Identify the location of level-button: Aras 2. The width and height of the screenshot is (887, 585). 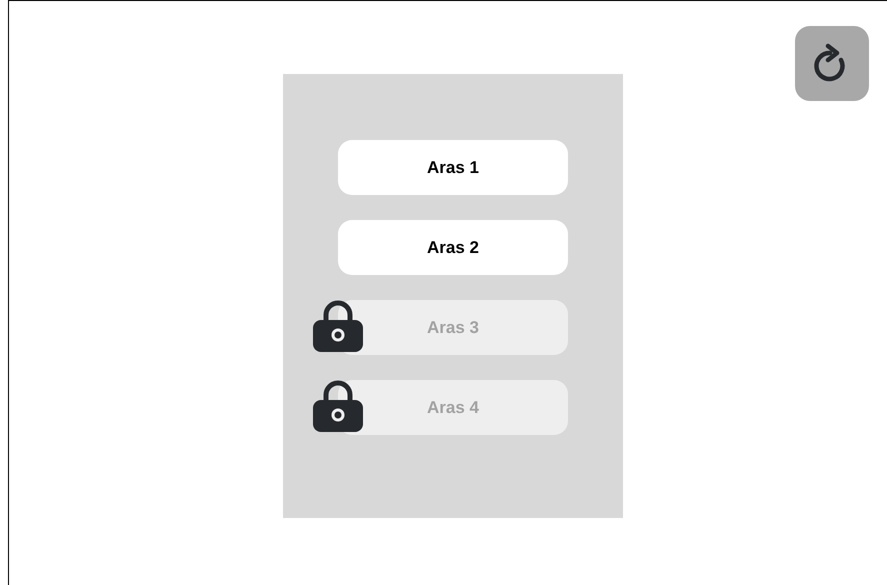
(453, 247).